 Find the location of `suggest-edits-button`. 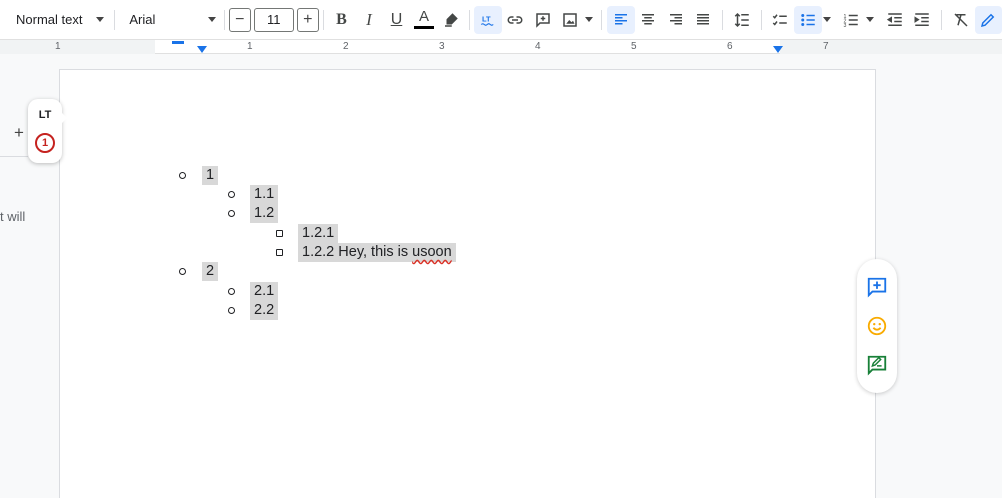

suggest-edits-button is located at coordinates (877, 365).